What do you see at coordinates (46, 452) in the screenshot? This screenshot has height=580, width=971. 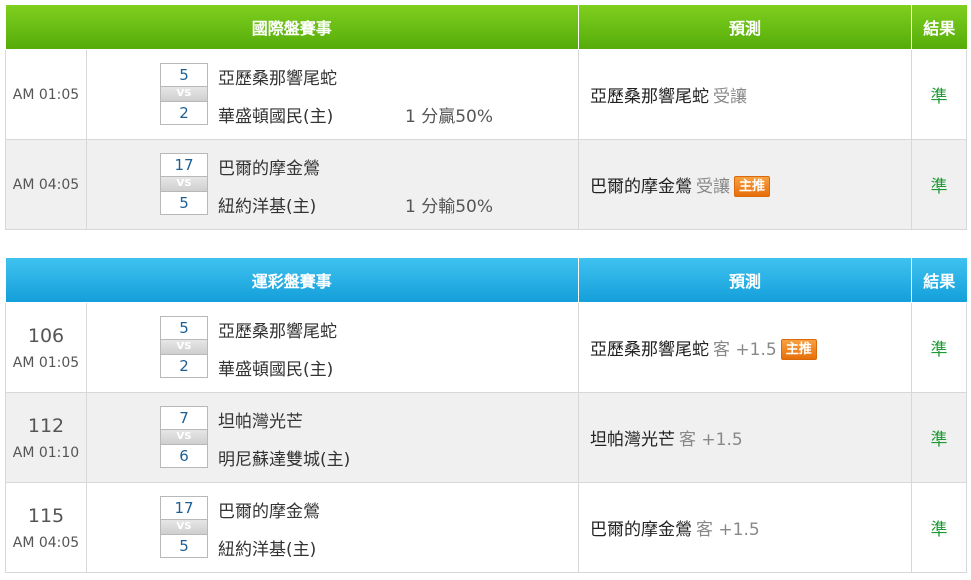 I see `match-time: AM 01:10` at bounding box center [46, 452].